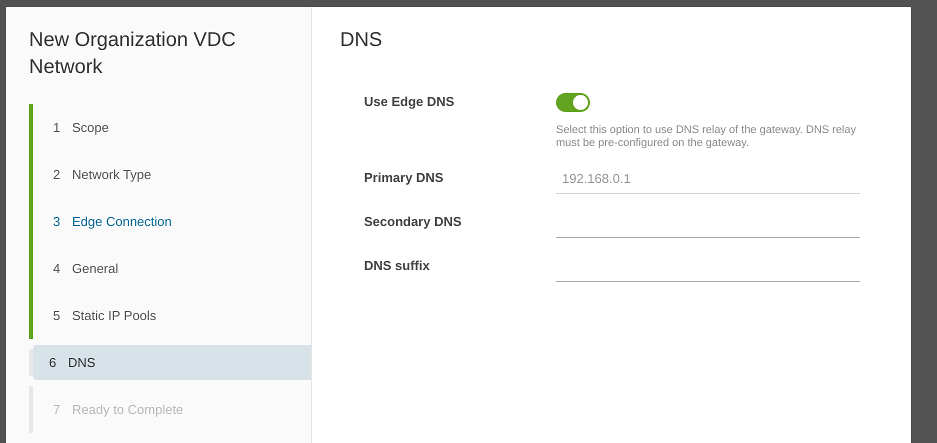 The width and height of the screenshot is (937, 443). Describe the element at coordinates (573, 102) in the screenshot. I see `toggle-switch` at that location.